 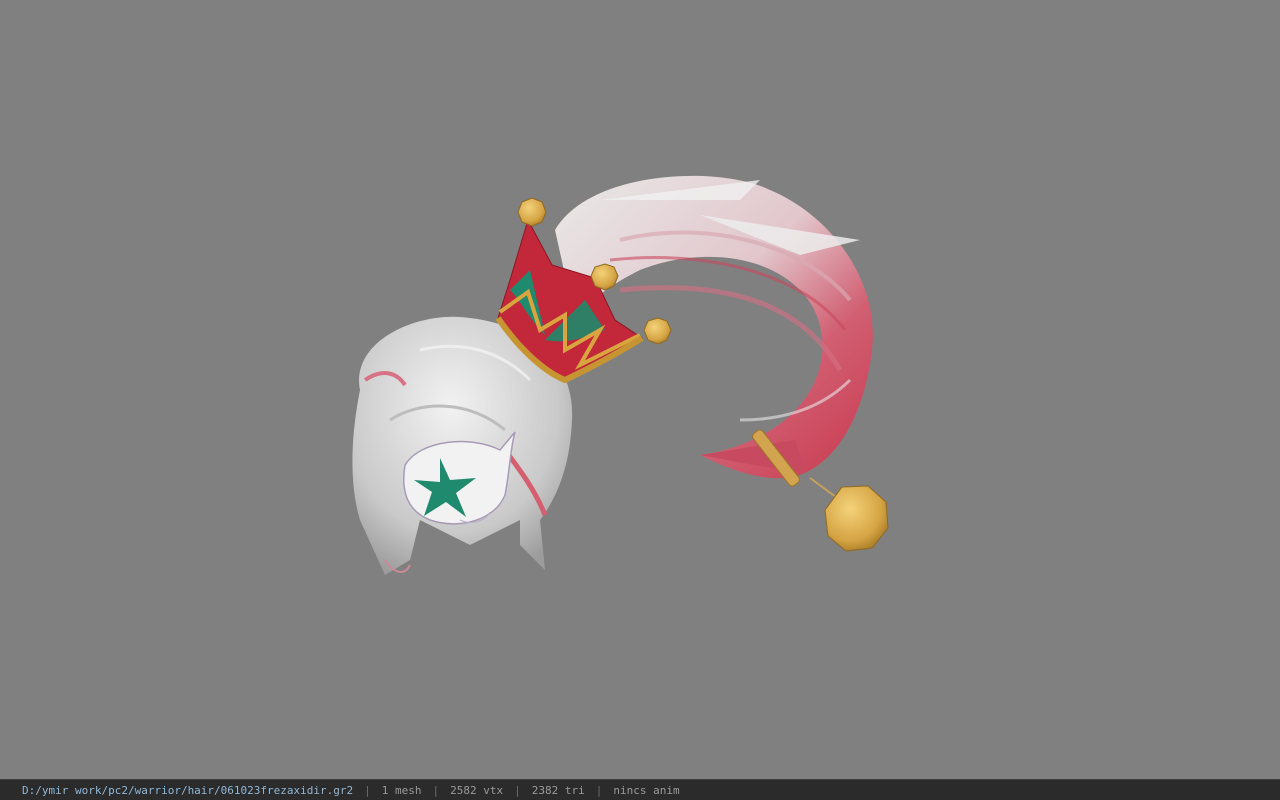 I want to click on vertex-count: 2582 vtx, so click(x=477, y=790).